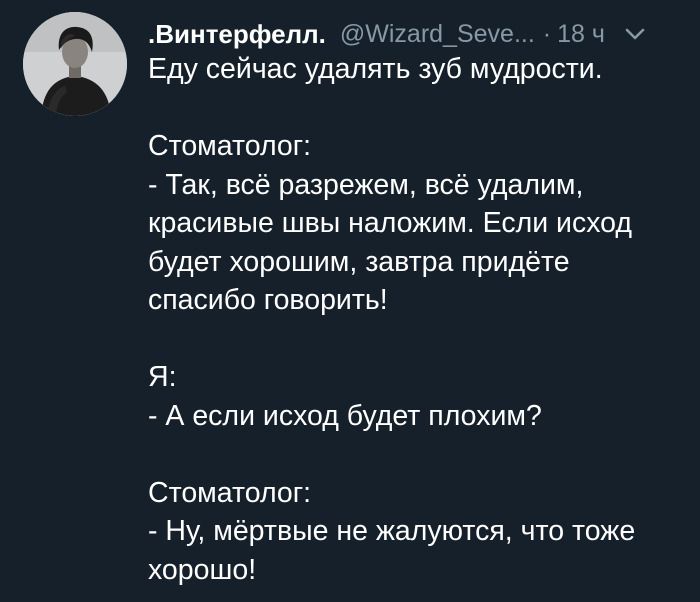  Describe the element at coordinates (635, 34) in the screenshot. I see `chevron-down-icon` at that location.